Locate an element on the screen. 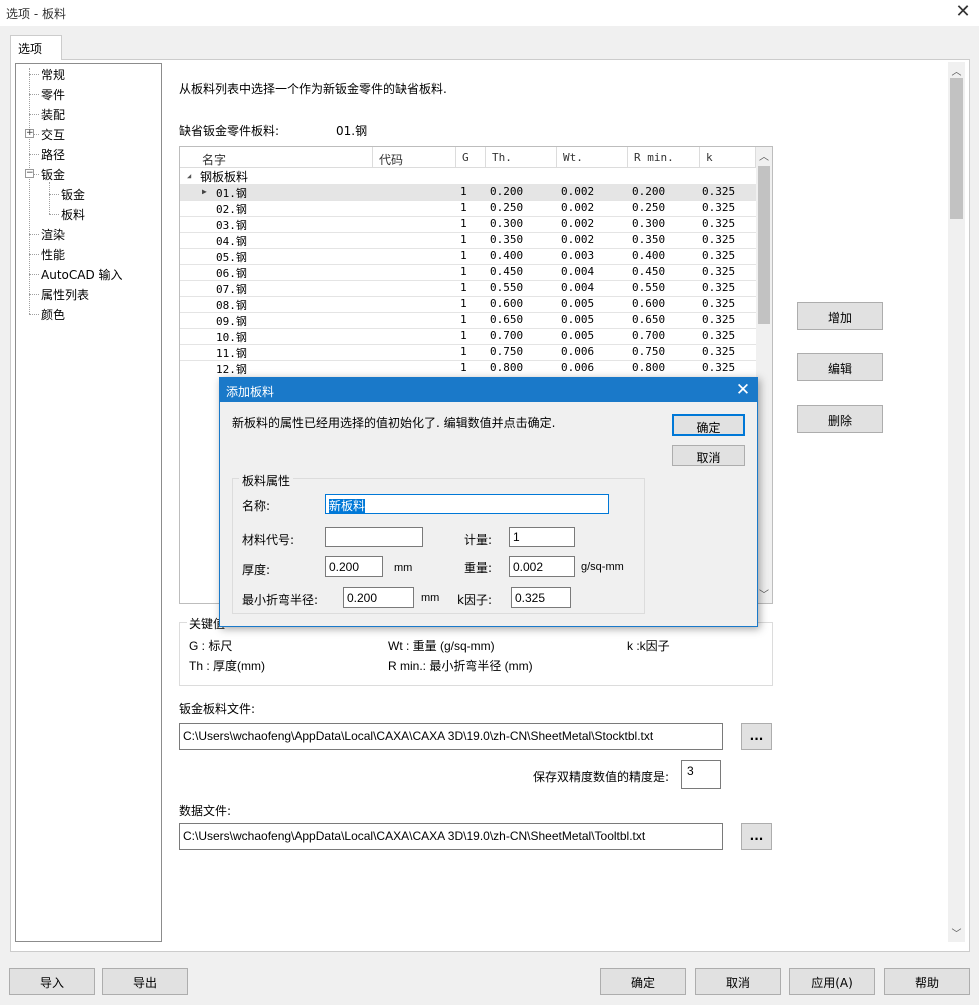  table-cell-name: 09.钢 is located at coordinates (231, 320).